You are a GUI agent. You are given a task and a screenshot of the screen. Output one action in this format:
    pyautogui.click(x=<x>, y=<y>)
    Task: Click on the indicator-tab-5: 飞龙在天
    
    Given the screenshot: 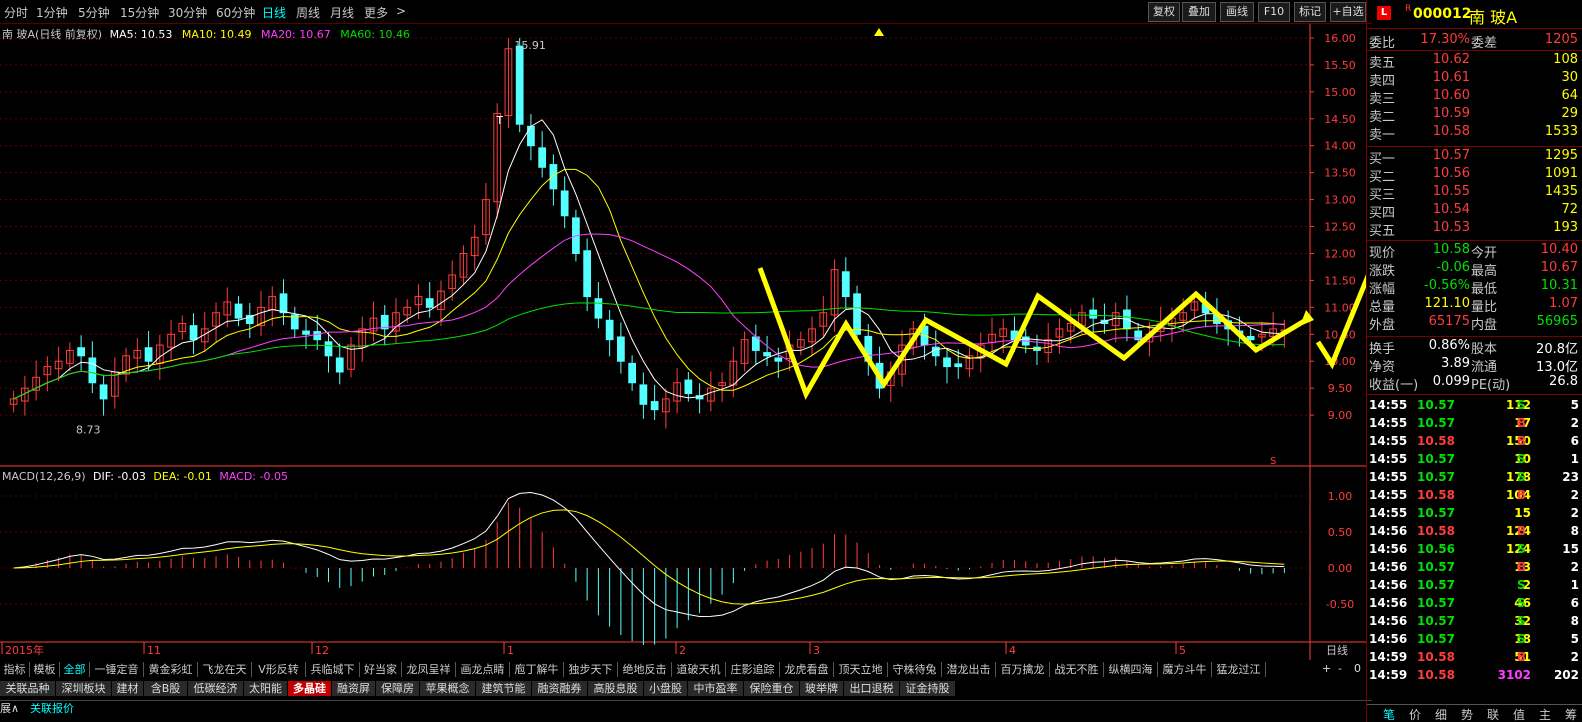 What is the action you would take?
    pyautogui.click(x=225, y=669)
    